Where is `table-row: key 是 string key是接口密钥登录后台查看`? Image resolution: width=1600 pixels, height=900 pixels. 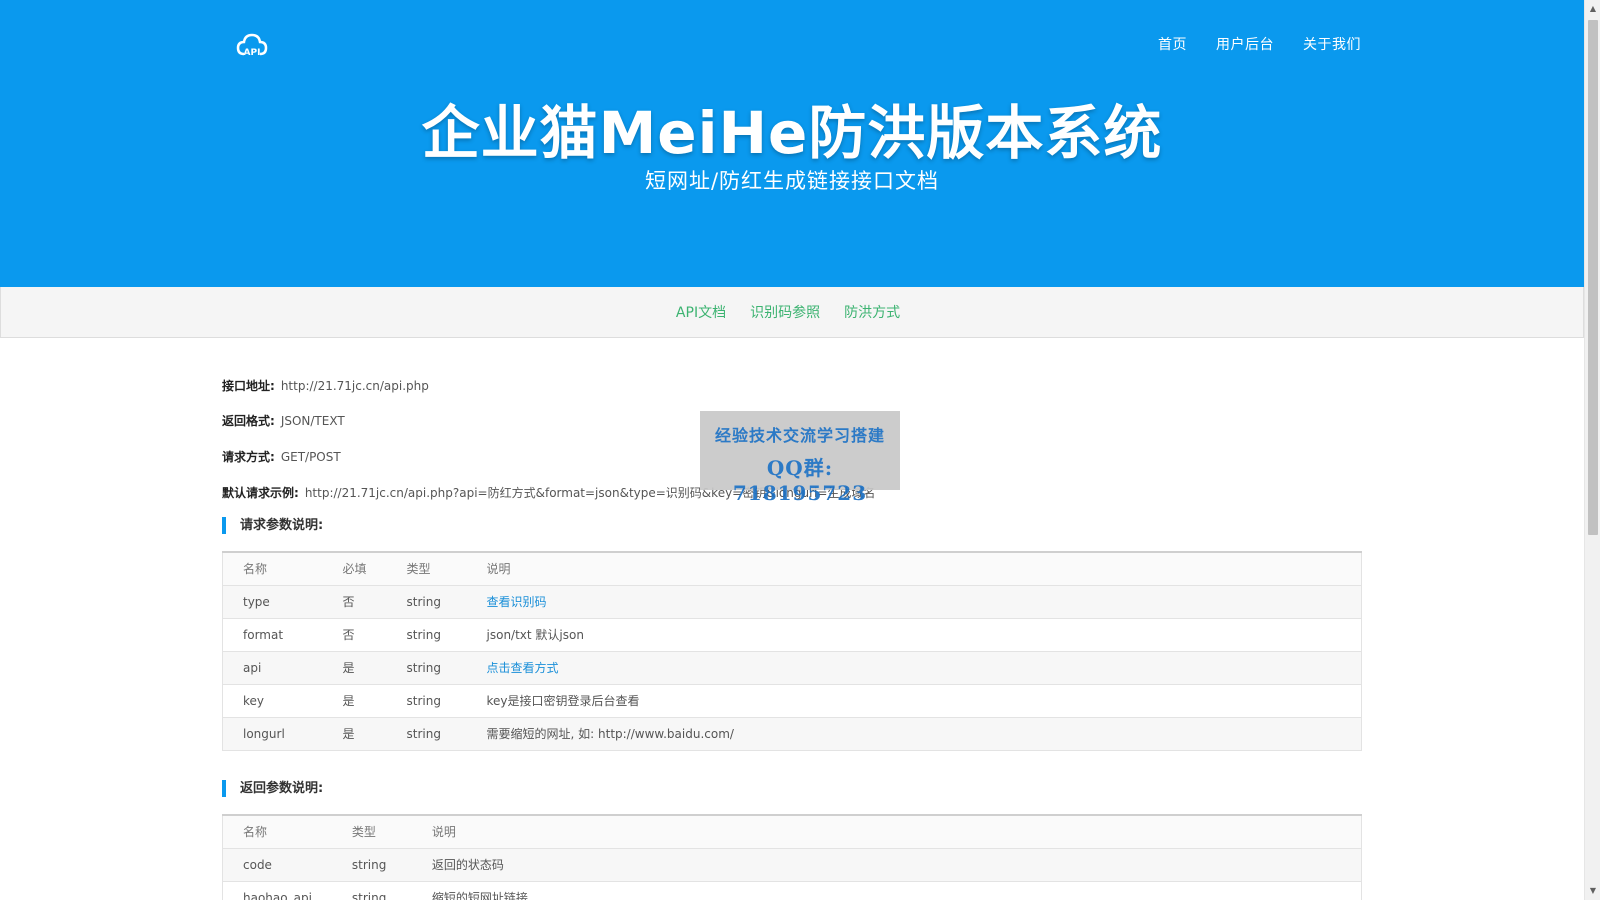 table-row: key 是 string key是接口密钥登录后台查看 is located at coordinates (792, 700).